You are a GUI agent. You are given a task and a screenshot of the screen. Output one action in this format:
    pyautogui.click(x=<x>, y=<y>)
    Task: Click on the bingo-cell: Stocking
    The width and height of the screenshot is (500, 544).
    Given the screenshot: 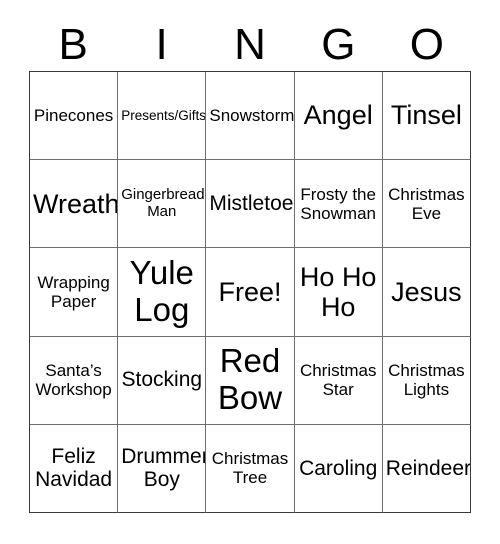 What is the action you would take?
    pyautogui.click(x=162, y=380)
    